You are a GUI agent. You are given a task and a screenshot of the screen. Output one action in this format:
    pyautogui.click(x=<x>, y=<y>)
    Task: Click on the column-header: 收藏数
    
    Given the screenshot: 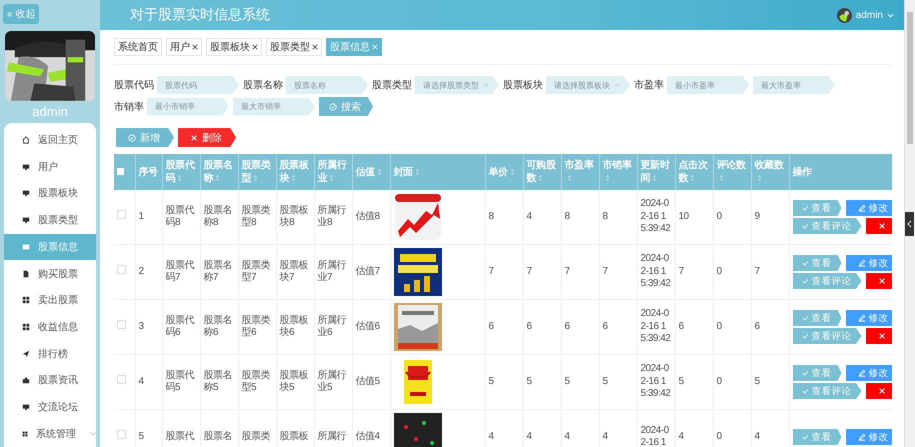 What is the action you would take?
    pyautogui.click(x=770, y=172)
    